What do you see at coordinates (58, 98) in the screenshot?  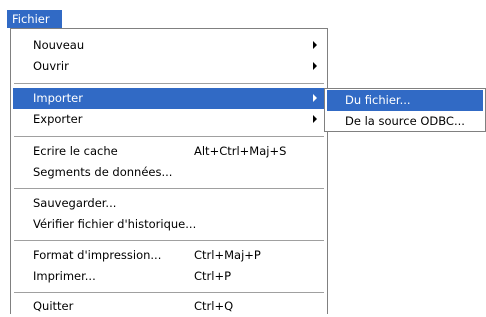 I see `menu-item-label: Importer` at bounding box center [58, 98].